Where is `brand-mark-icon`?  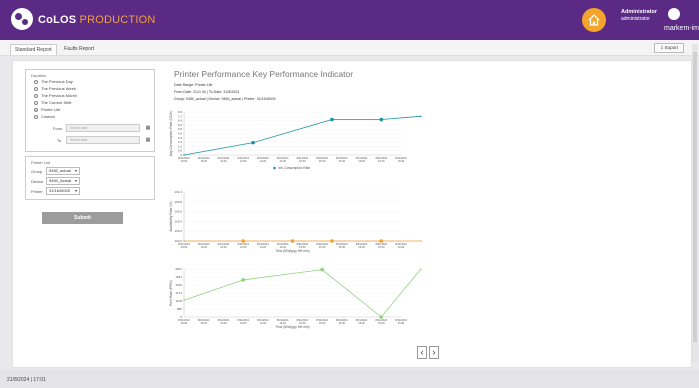
brand-mark-icon is located at coordinates (674, 14).